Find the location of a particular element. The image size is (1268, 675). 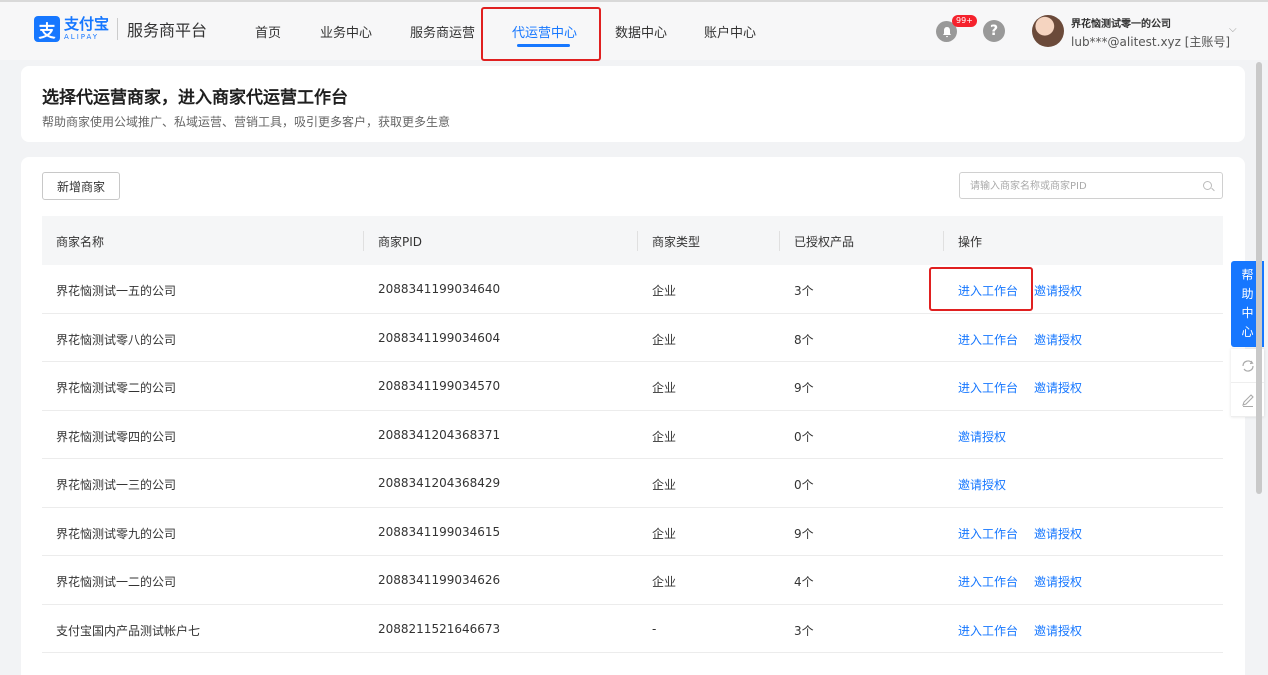

authorized-products-cell: 4个 is located at coordinates (804, 582).